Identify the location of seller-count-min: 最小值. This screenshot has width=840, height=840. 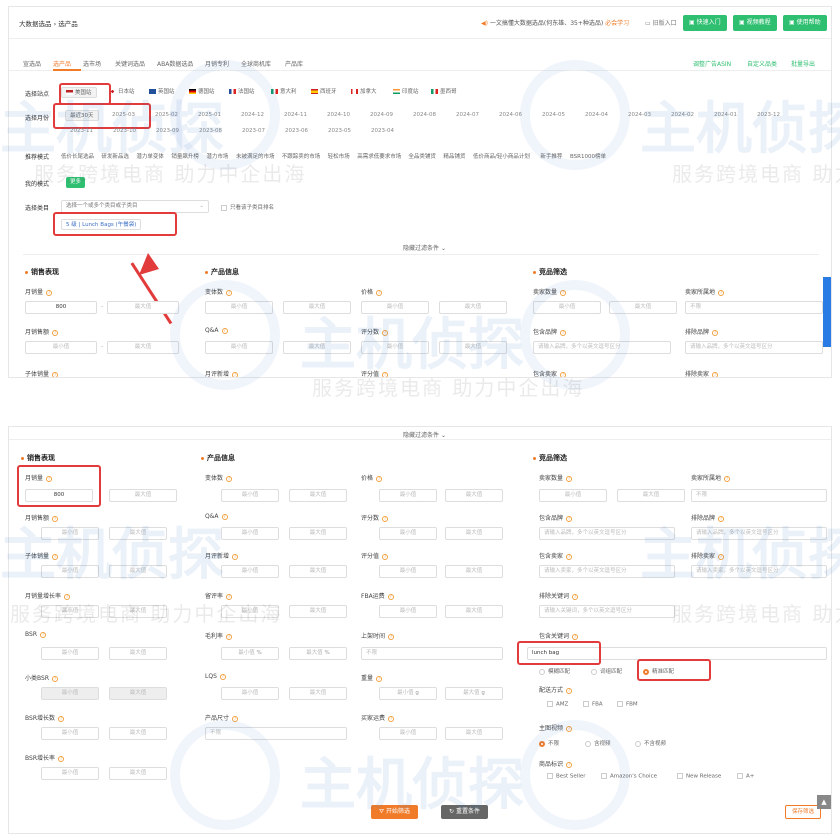
(573, 495).